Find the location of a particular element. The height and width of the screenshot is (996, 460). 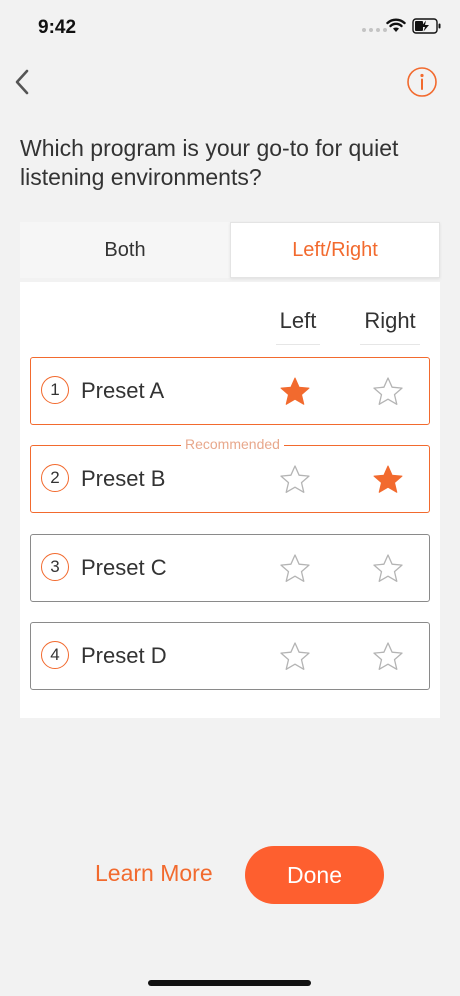

chevron-left-icon is located at coordinates (22, 82).